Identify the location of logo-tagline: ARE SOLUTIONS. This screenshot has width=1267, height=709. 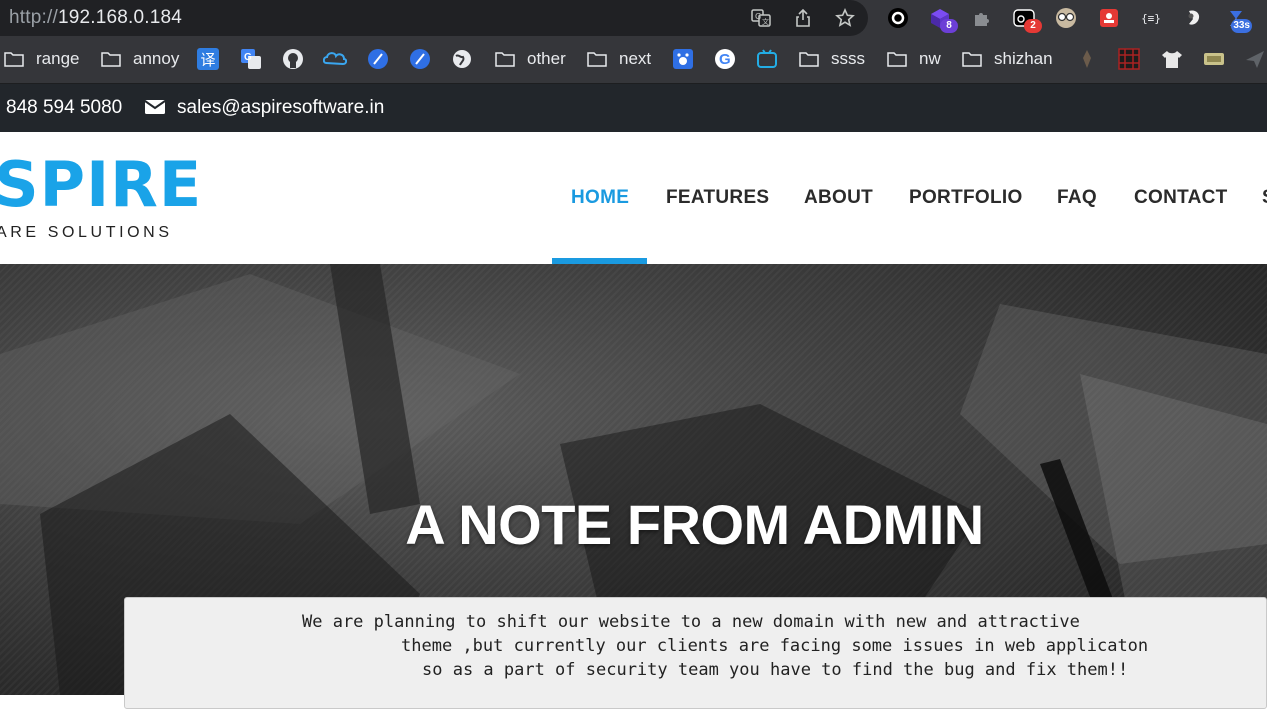
(86, 232).